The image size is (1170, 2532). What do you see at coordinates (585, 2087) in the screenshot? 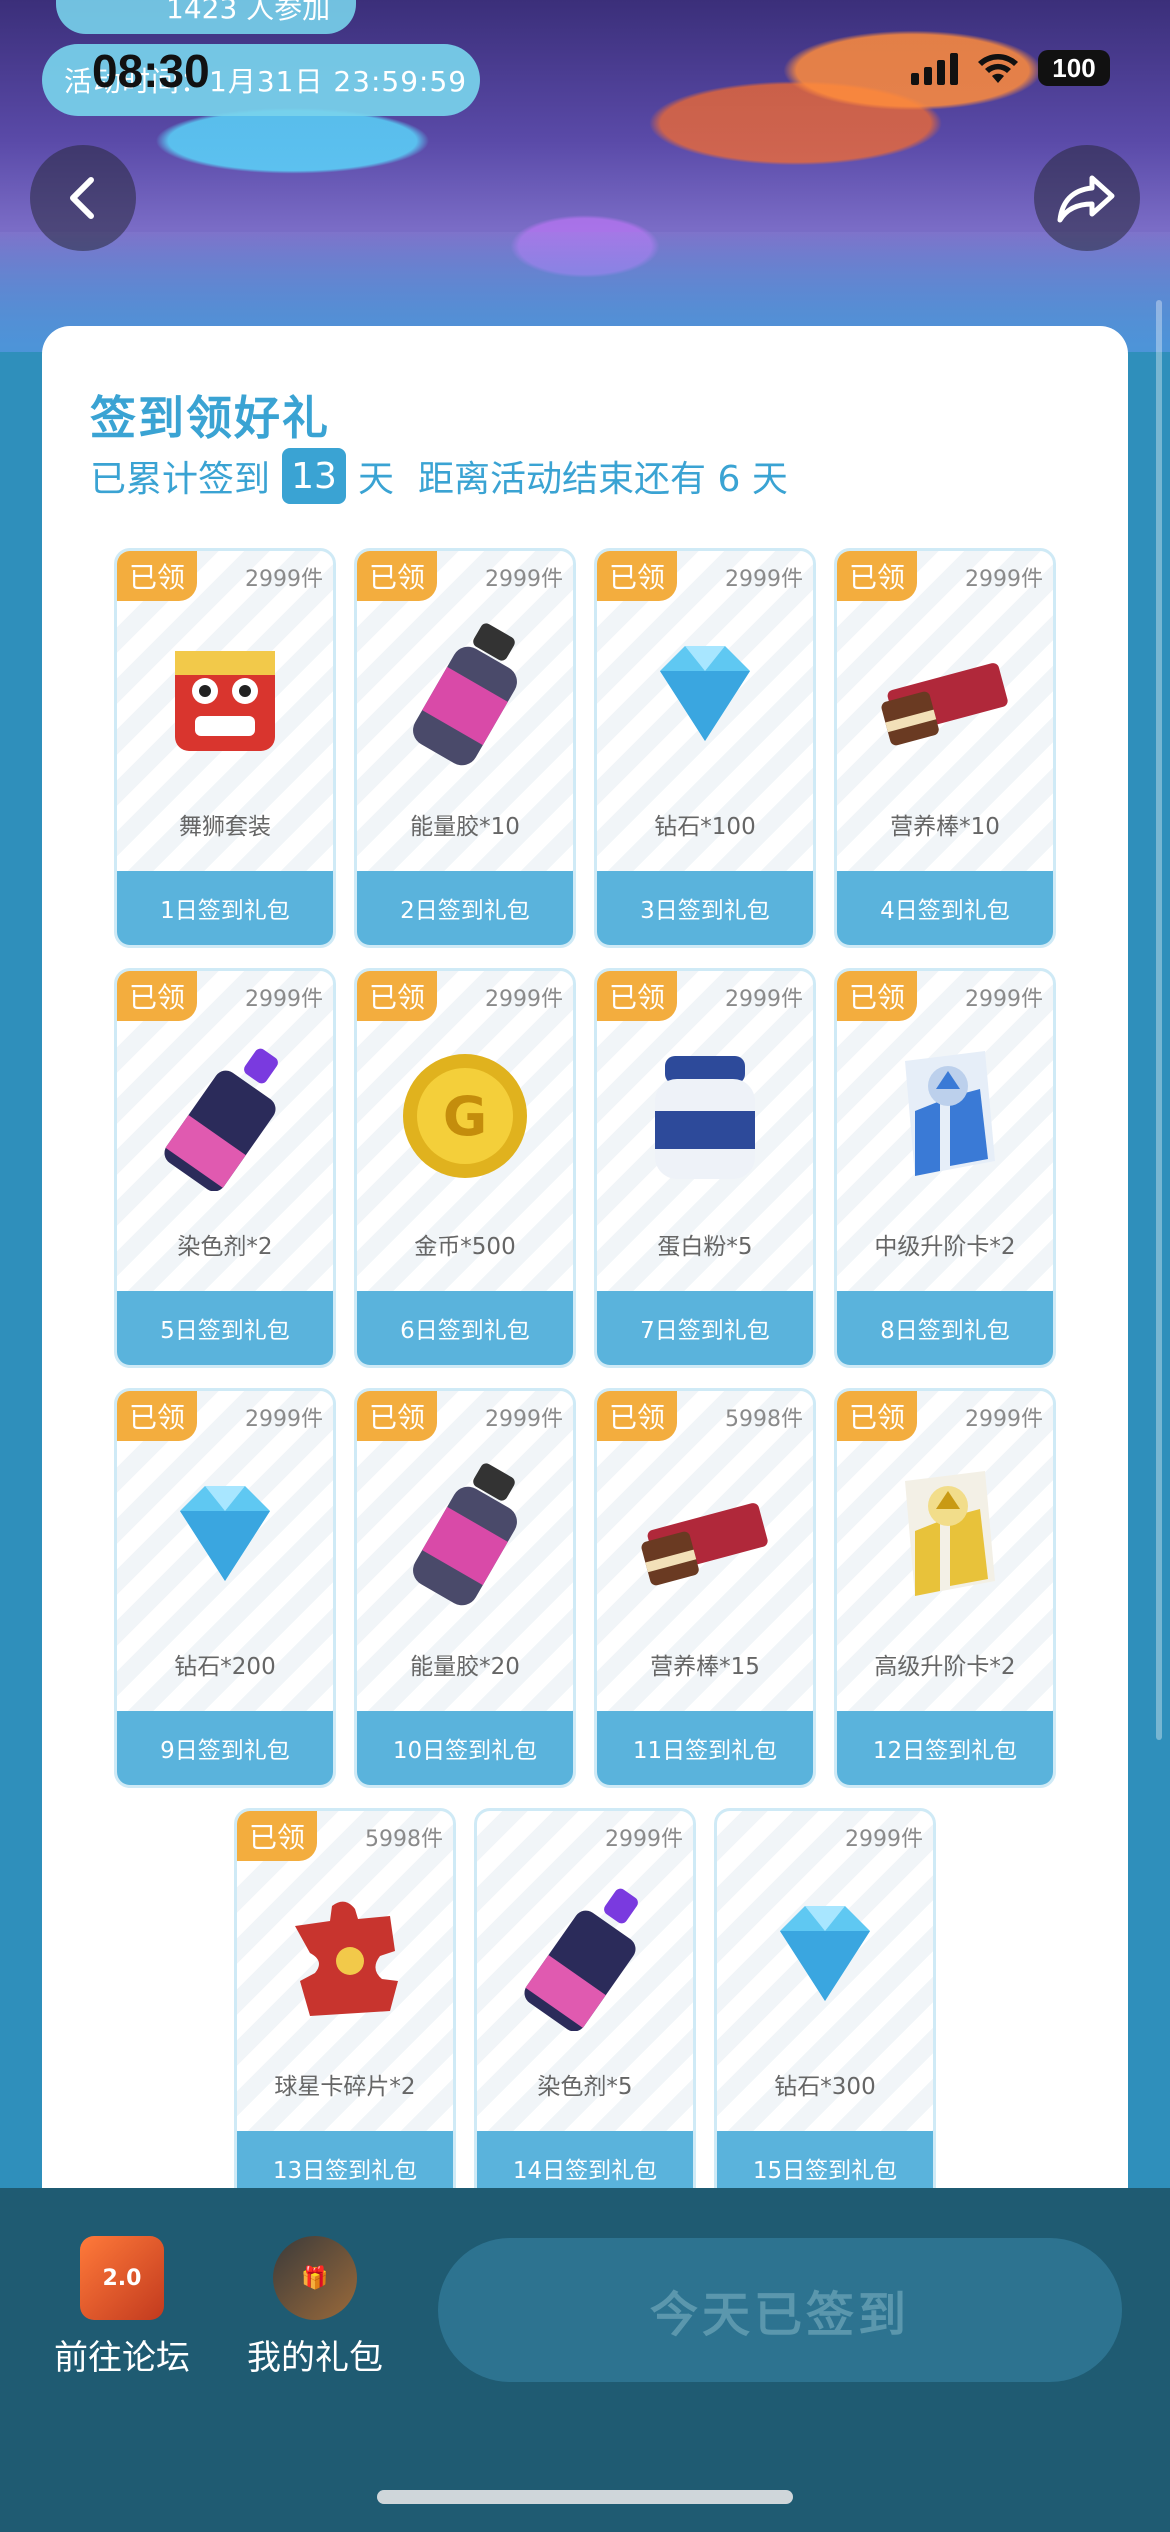
I see `gift-name: 染色剂*5` at bounding box center [585, 2087].